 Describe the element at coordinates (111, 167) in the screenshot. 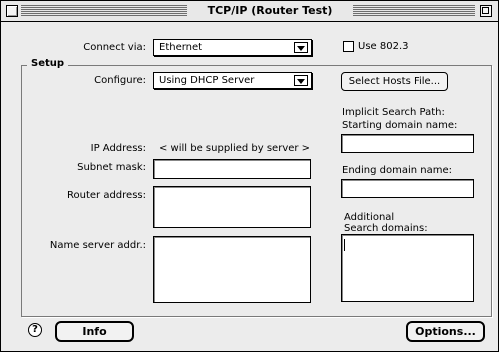

I see `subnet-mask-label: Subnet mask:` at that location.